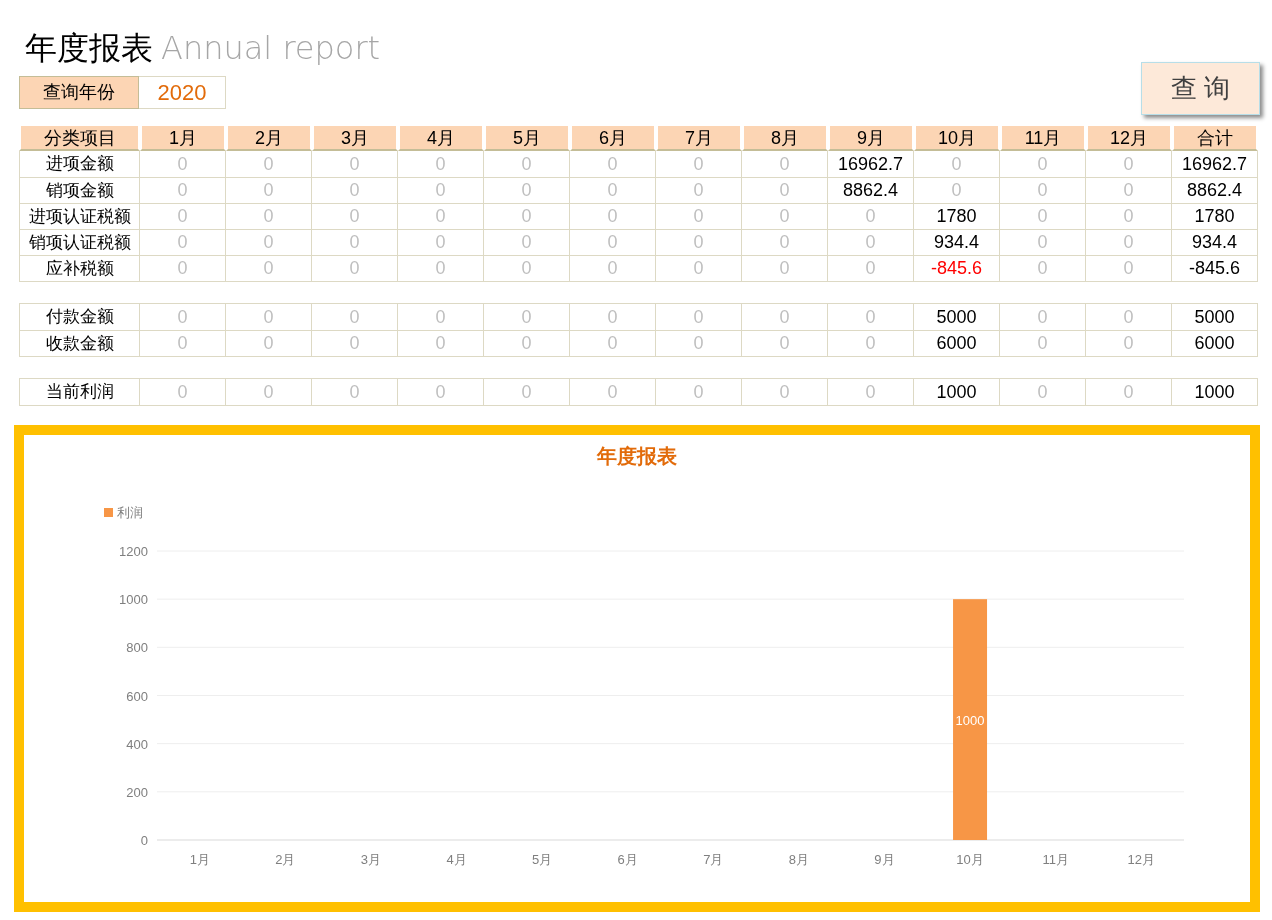 This screenshot has width=1272, height=920. I want to click on report-title: 年度报表, so click(89, 48).